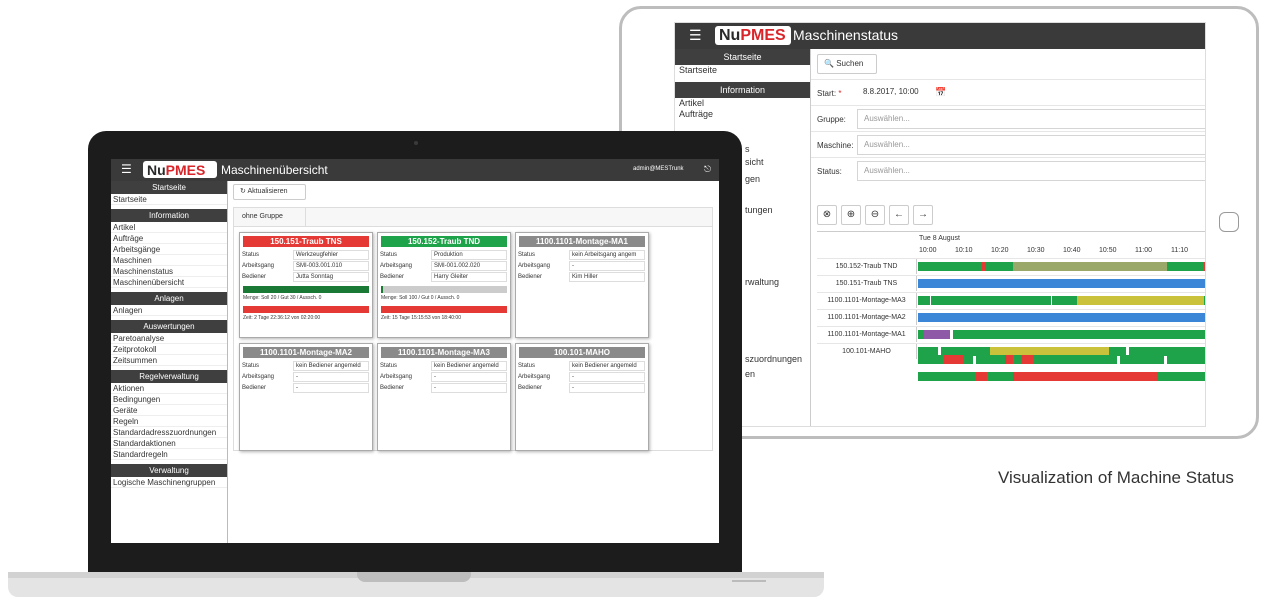  Describe the element at coordinates (169, 227) in the screenshot. I see `sidebar-item: Artikel` at that location.